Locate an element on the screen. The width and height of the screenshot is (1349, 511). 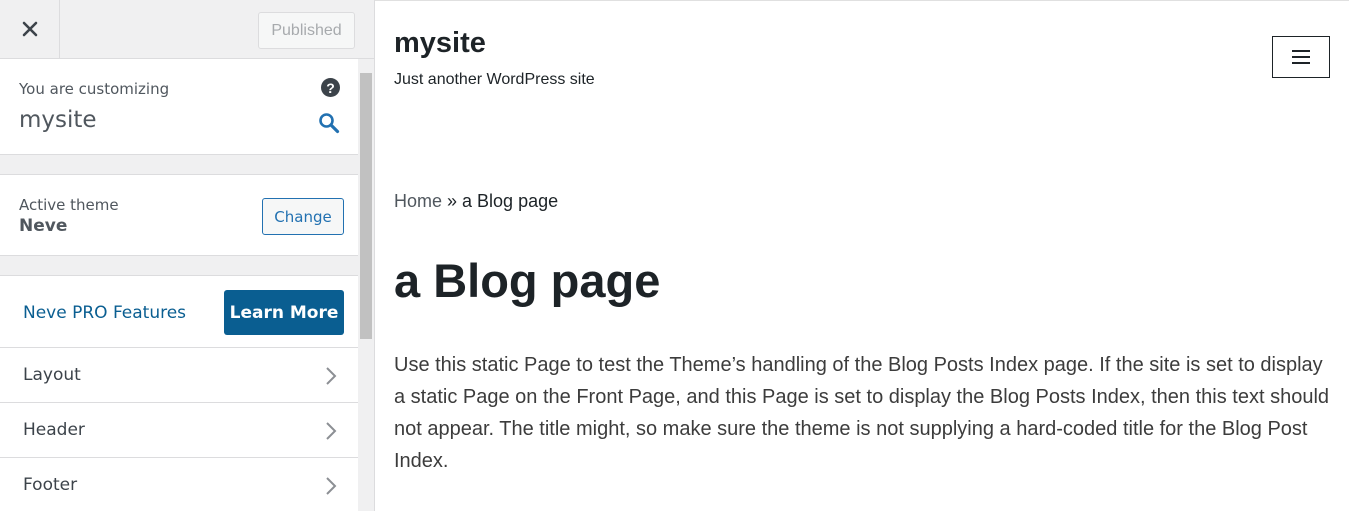
close-icon is located at coordinates (29, 29).